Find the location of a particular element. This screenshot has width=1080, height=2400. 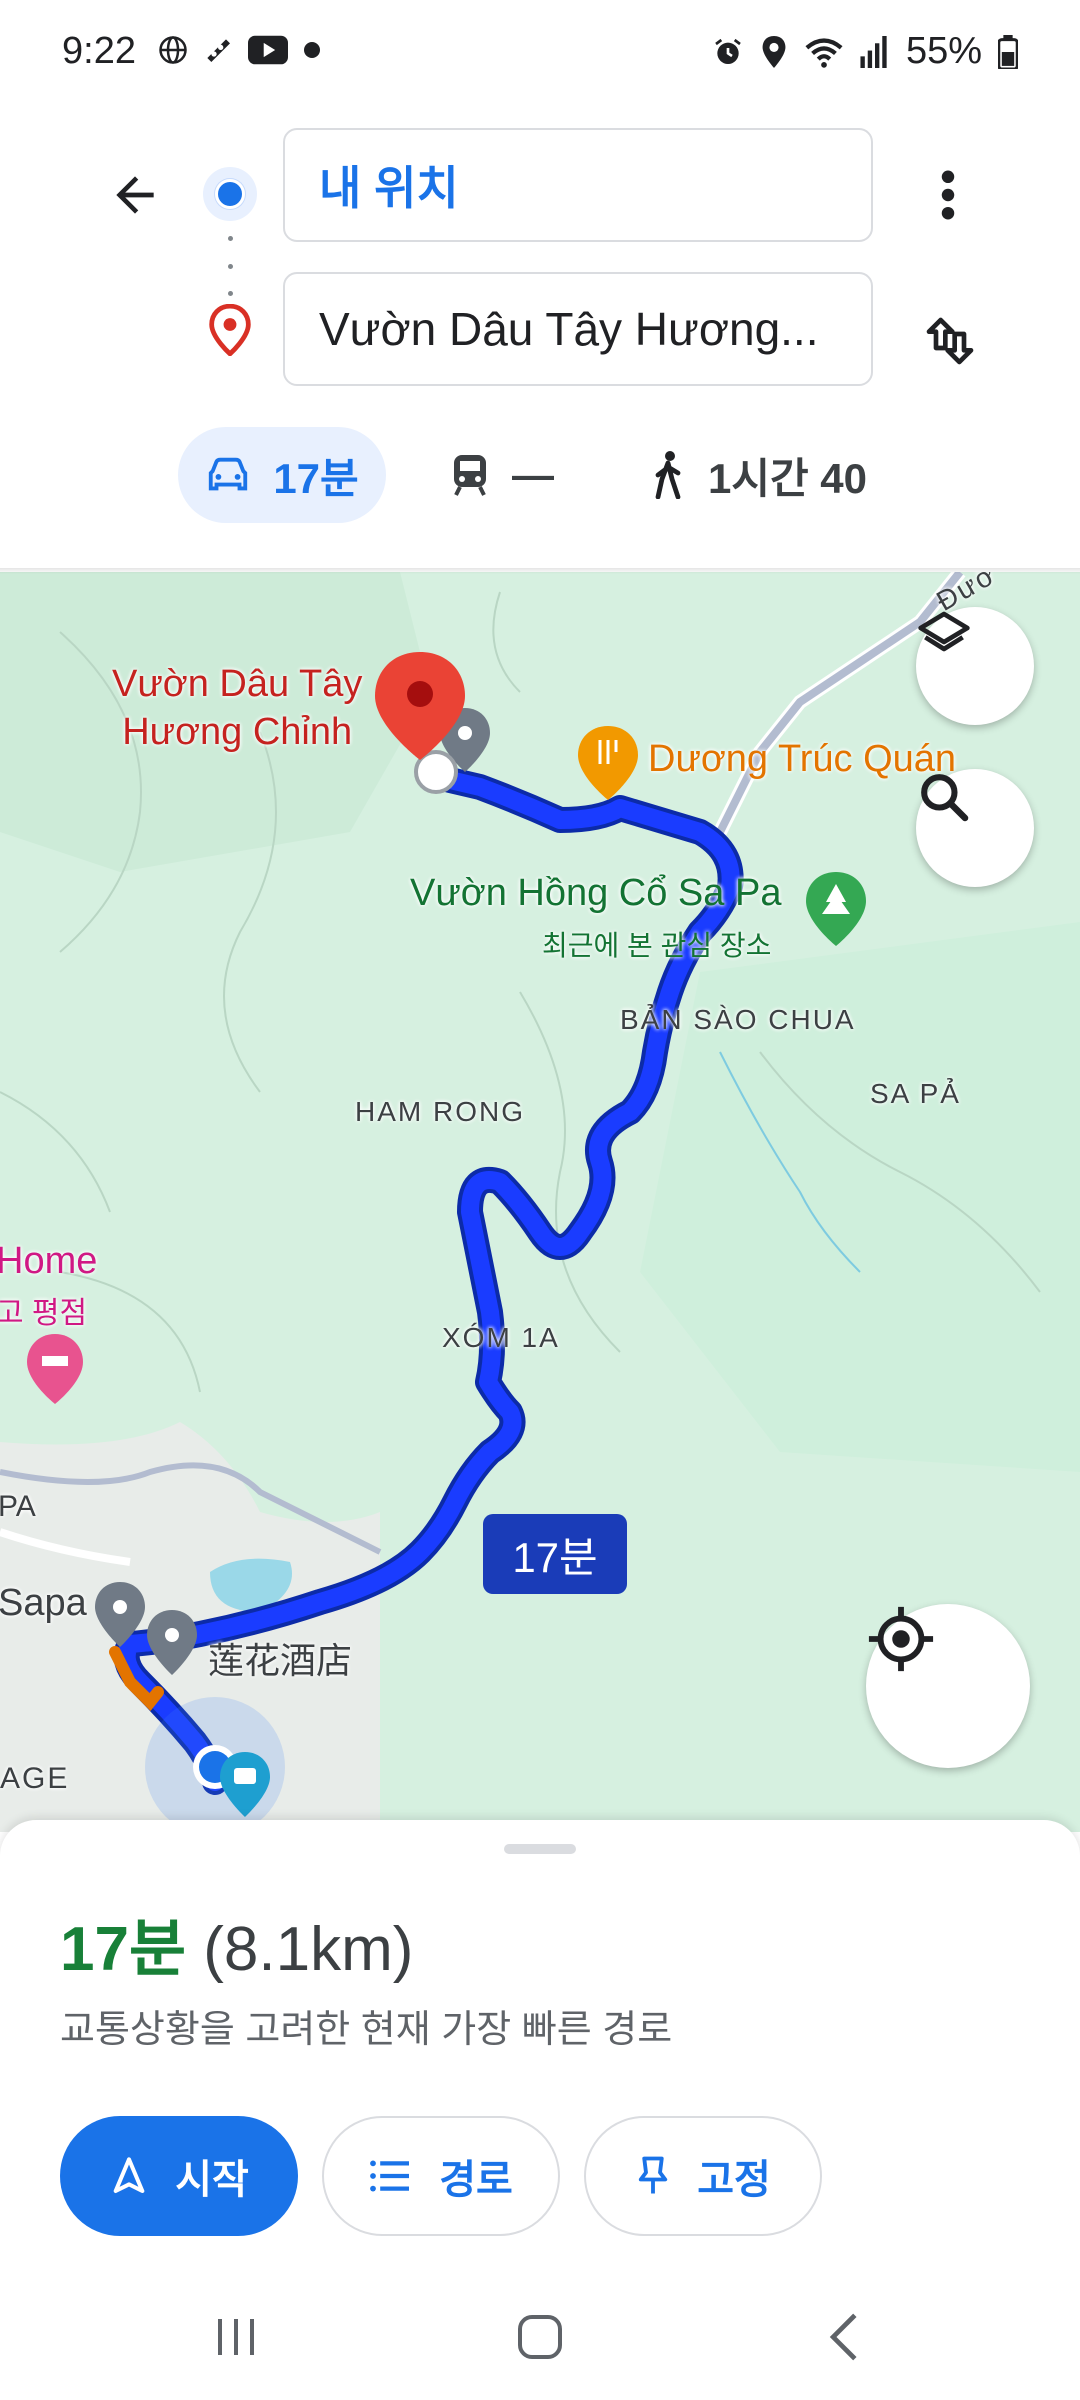

home-square-icon is located at coordinates (540, 2337).